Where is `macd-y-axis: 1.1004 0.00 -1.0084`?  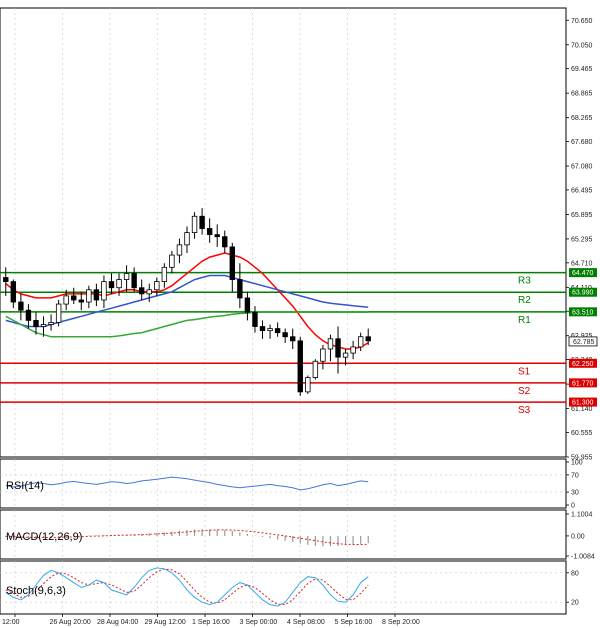 macd-y-axis: 1.1004 0.00 -1.0084 is located at coordinates (580, 536).